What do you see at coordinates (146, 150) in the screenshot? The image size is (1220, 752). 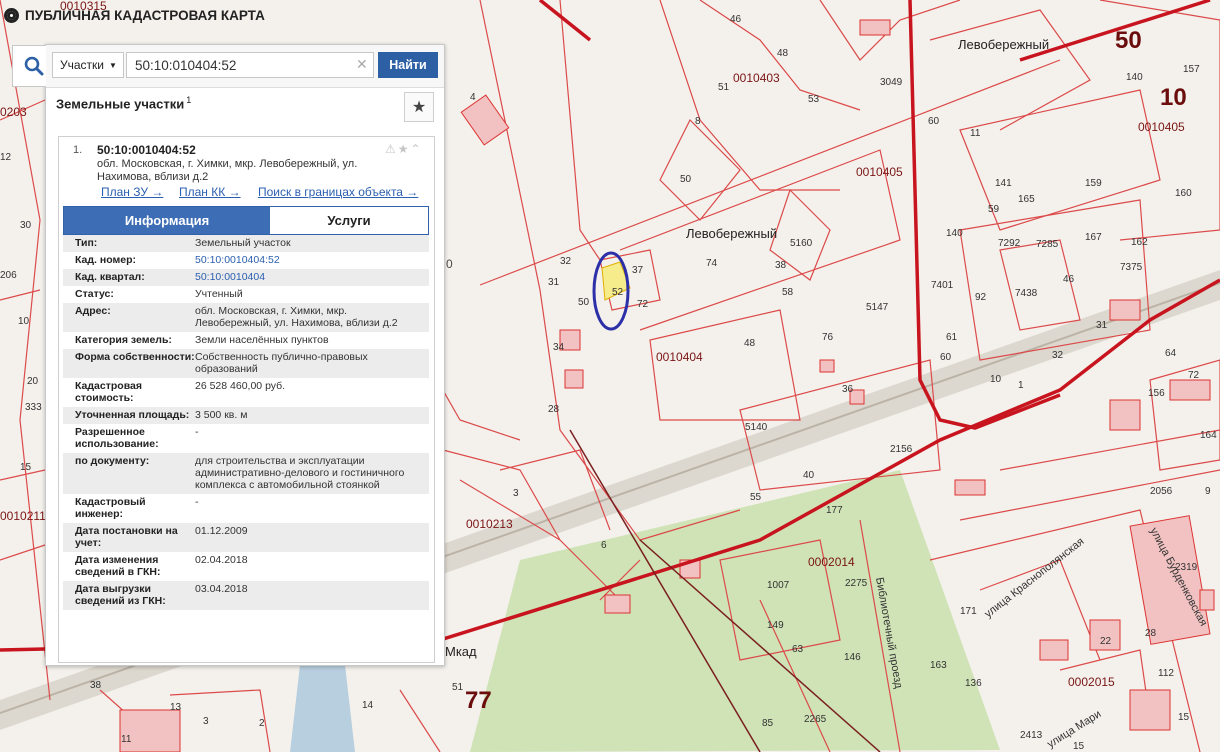 I see `result-title: 50:10:0010404:52` at bounding box center [146, 150].